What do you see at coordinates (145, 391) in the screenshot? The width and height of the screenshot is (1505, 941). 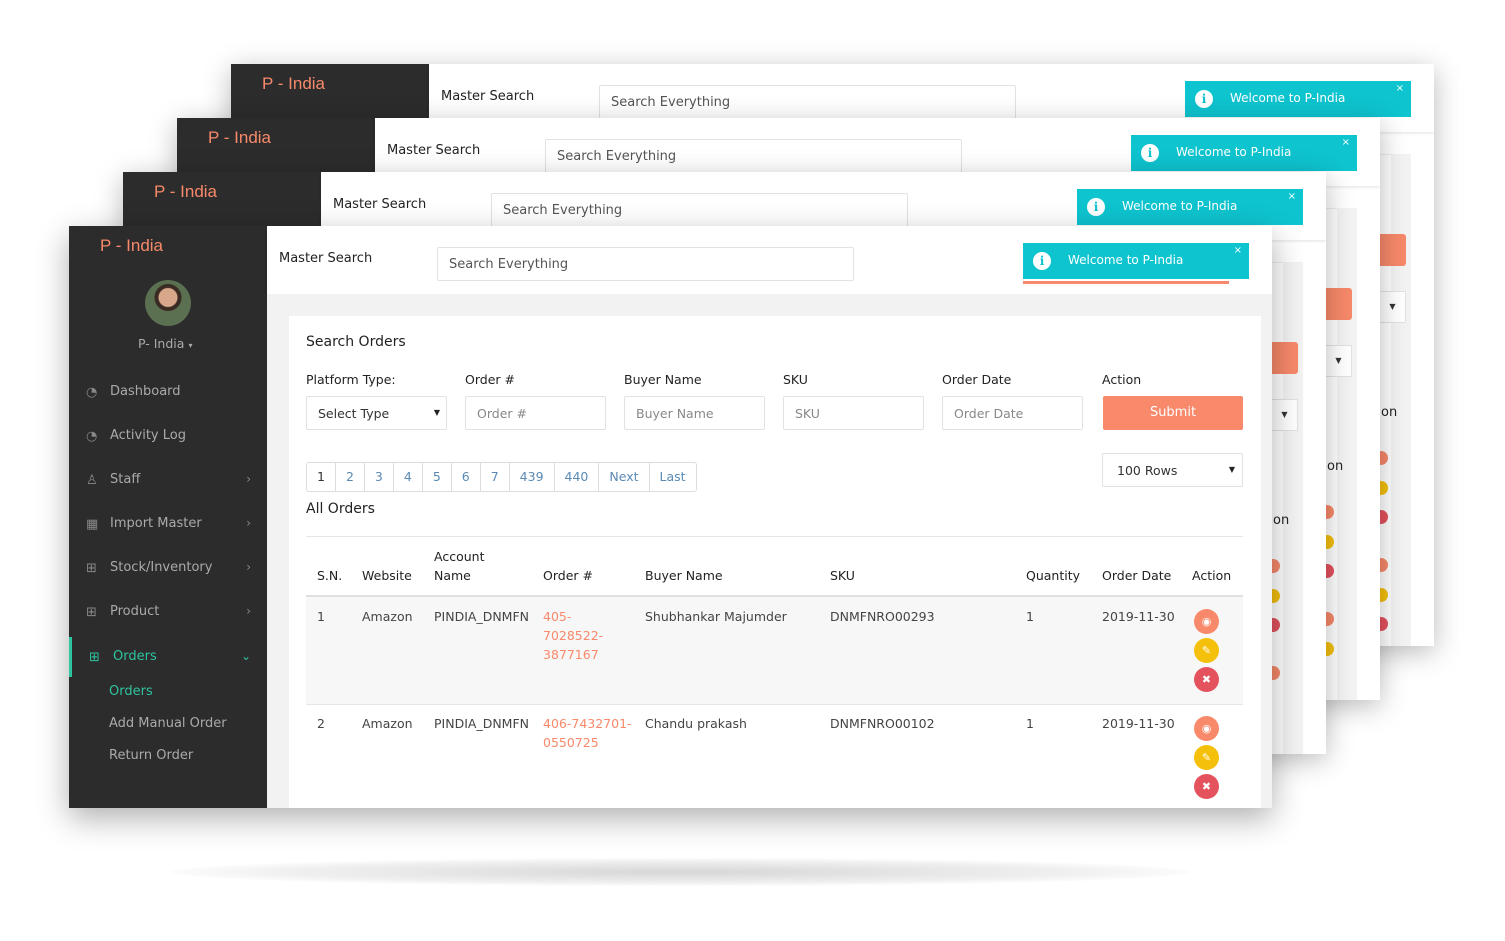 I see `sidebar-item-label: Dashboard` at bounding box center [145, 391].